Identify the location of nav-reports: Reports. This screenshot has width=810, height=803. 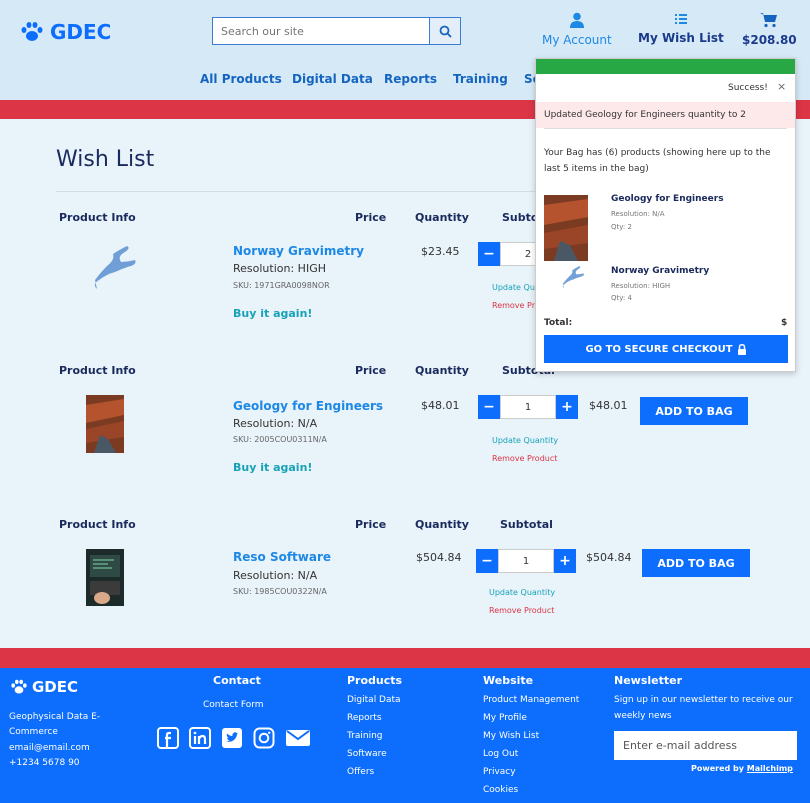
(410, 79).